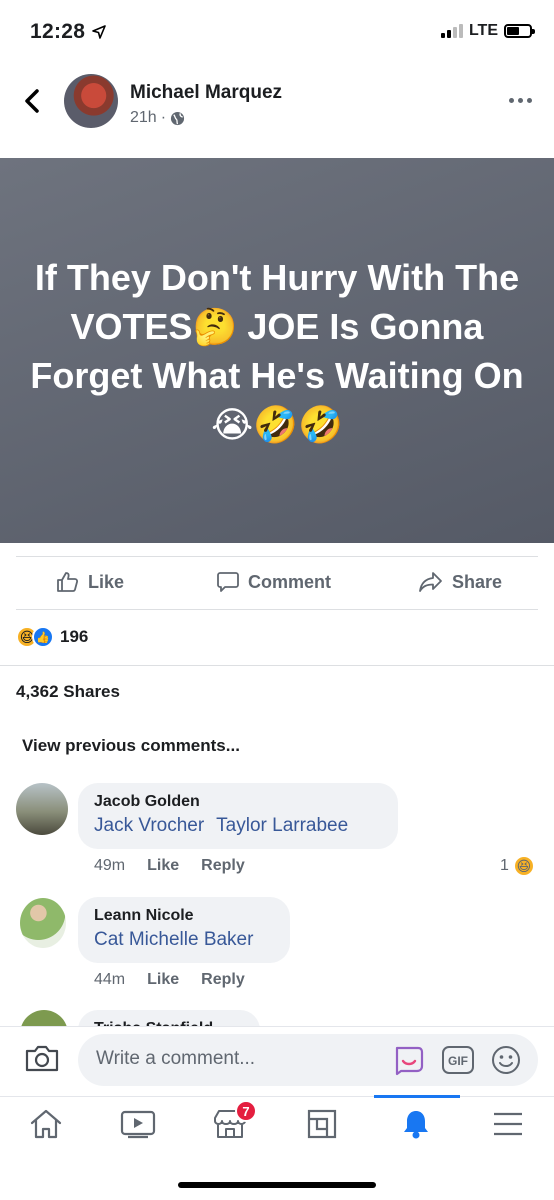 The height and width of the screenshot is (1200, 554). Describe the element at coordinates (430, 582) in the screenshot. I see `share-arrow-icon` at that location.